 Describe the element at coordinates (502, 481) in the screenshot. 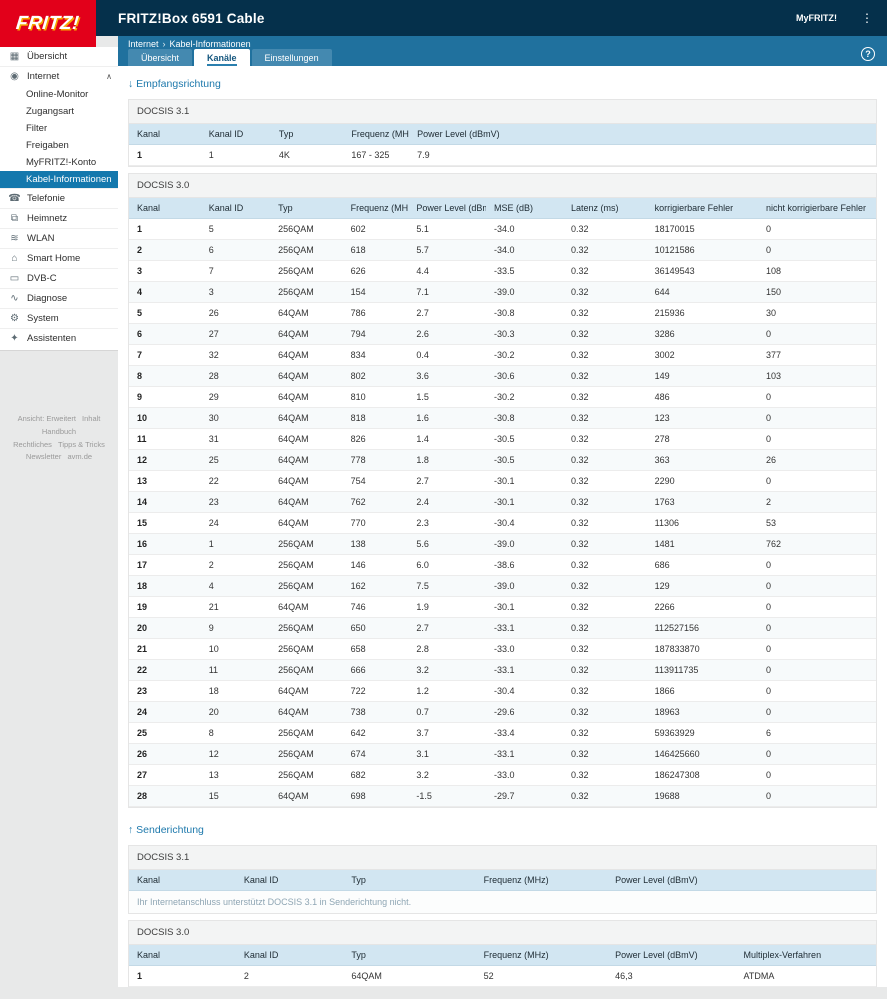

I see `table-row: 13 22 64QAM 754 2.7 -30.1 0.32 2290 0` at that location.